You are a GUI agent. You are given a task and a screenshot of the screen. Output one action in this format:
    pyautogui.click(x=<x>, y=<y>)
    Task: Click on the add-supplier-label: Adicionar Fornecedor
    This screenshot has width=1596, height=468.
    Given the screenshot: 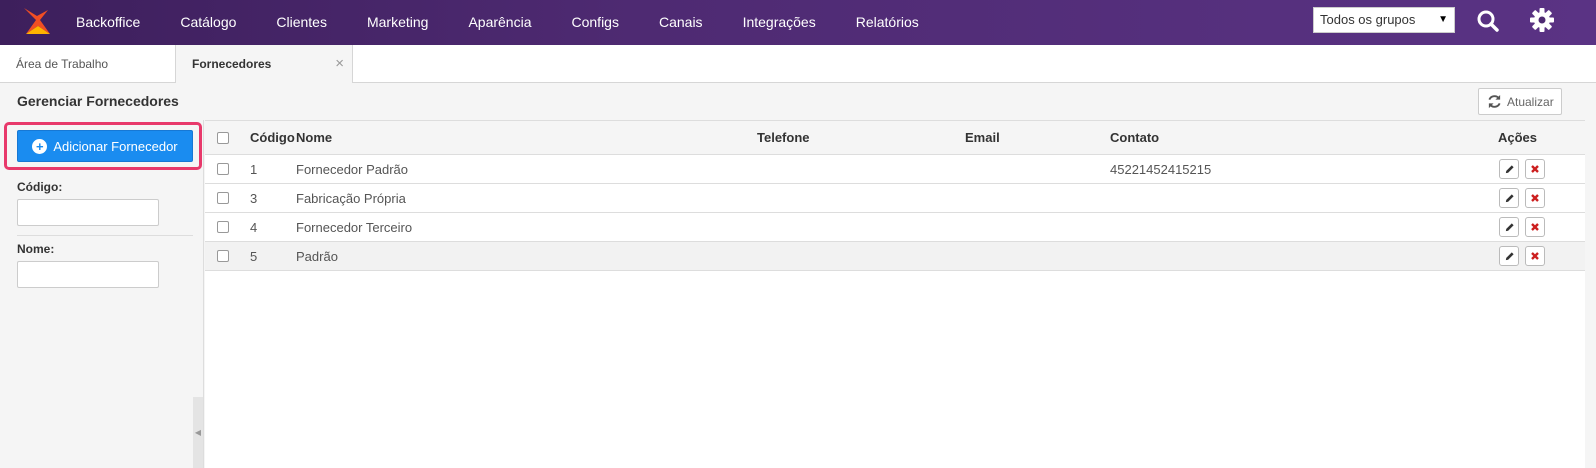 What is the action you would take?
    pyautogui.click(x=115, y=146)
    